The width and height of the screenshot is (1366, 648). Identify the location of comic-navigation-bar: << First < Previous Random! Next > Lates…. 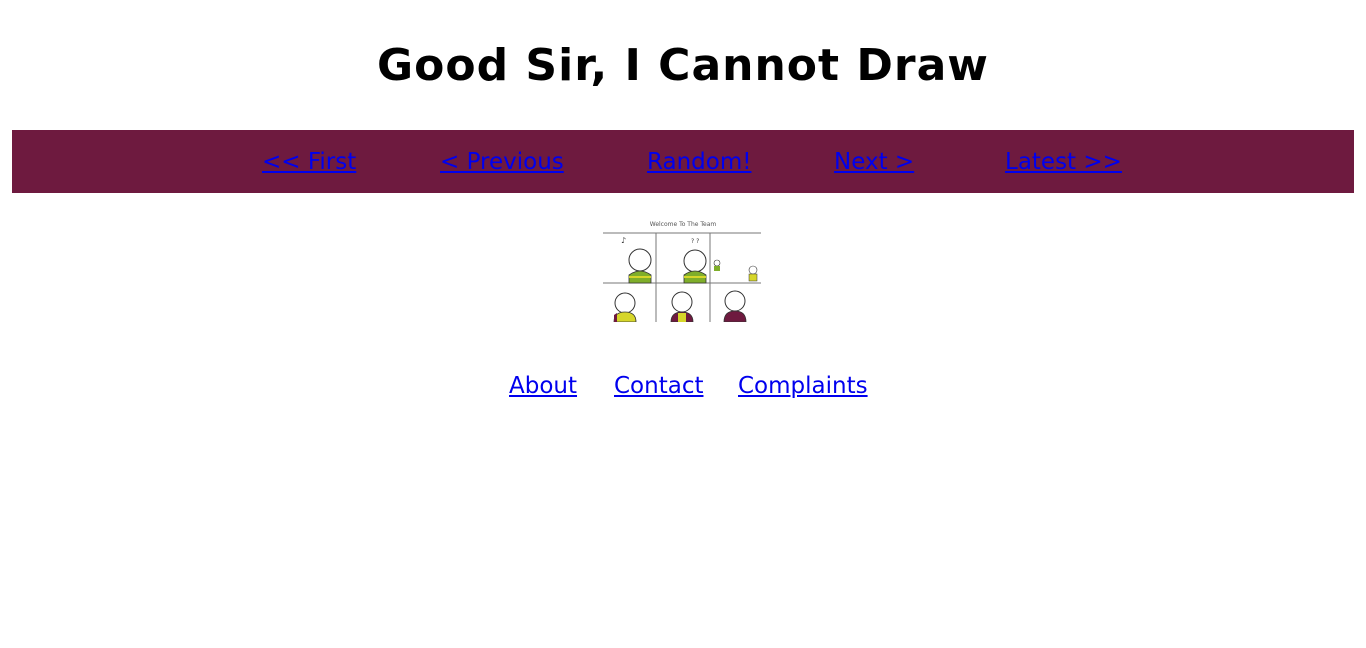
(683, 161).